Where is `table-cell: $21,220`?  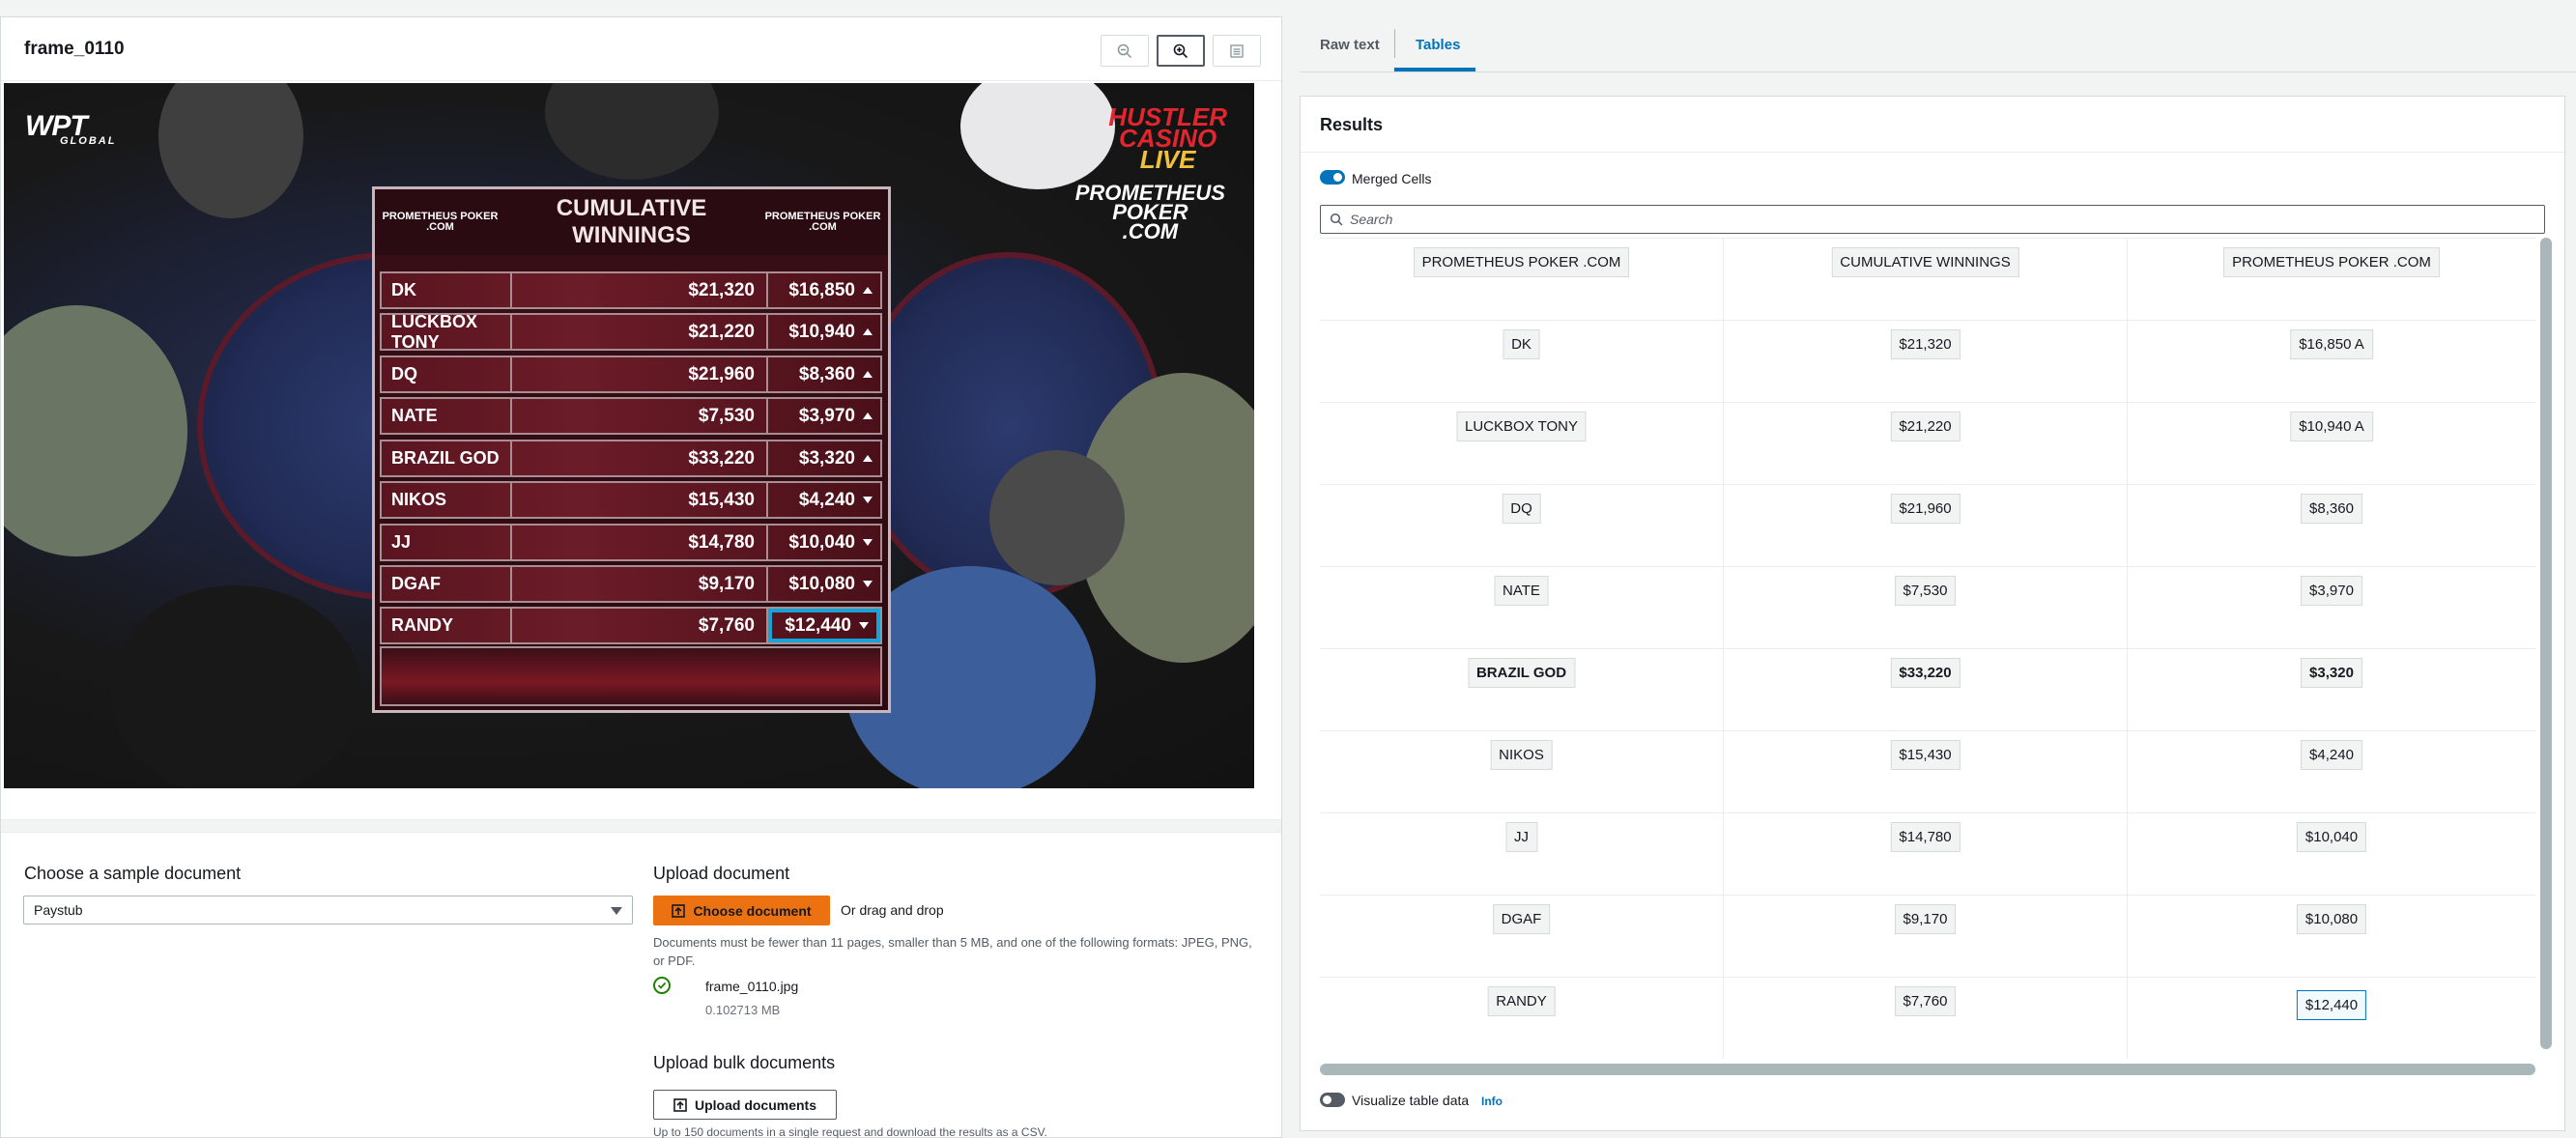 table-cell: $21,220 is located at coordinates (1926, 443).